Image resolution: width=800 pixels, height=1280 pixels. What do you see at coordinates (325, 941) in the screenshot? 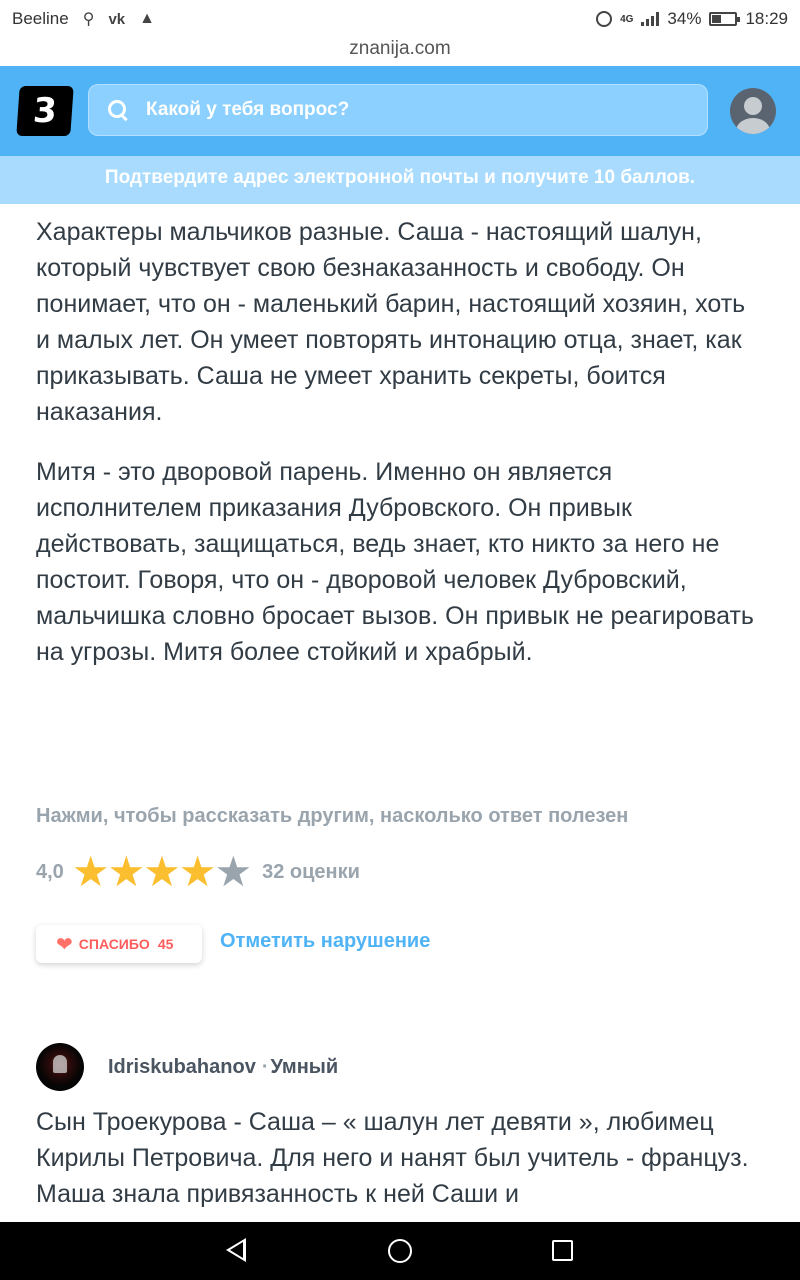
I see `report-violation-link: Отметить нарушение` at bounding box center [325, 941].